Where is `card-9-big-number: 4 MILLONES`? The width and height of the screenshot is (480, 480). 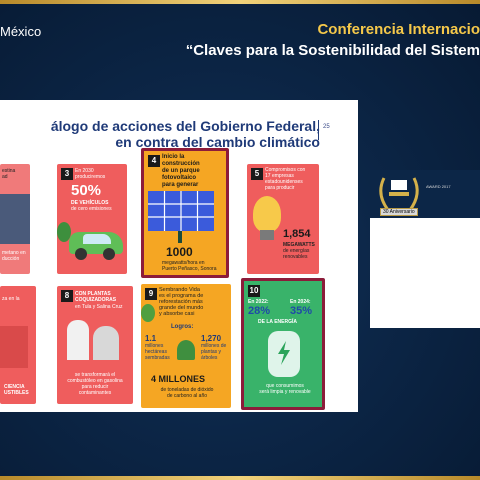
card-9-big-number: 4 MILLONES is located at coordinates (178, 379).